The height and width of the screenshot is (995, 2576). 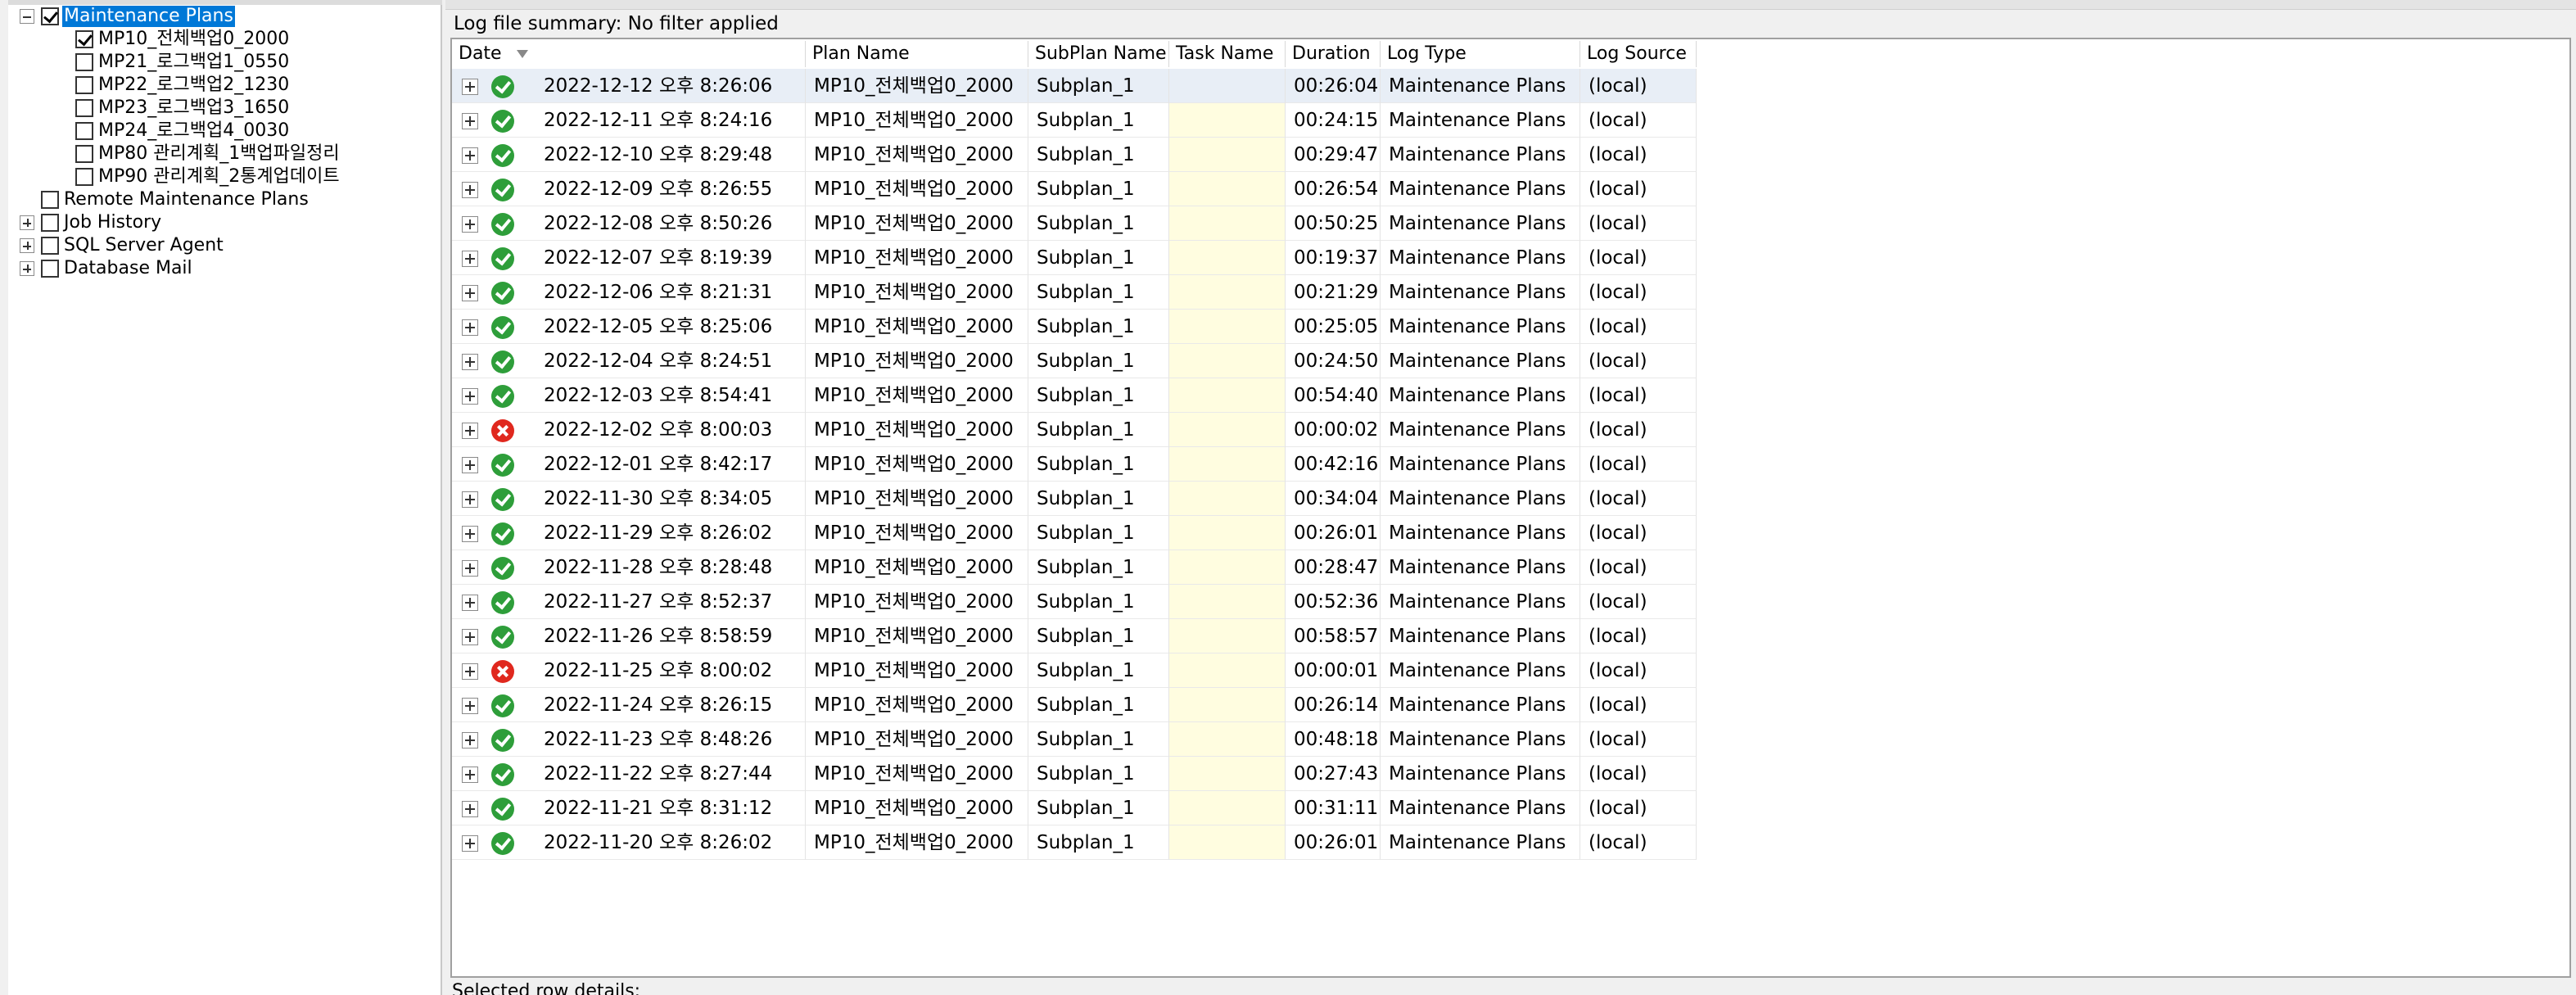 What do you see at coordinates (183, 63) in the screenshot?
I see `tree-node-plan: MP21_로그백업1_0550` at bounding box center [183, 63].